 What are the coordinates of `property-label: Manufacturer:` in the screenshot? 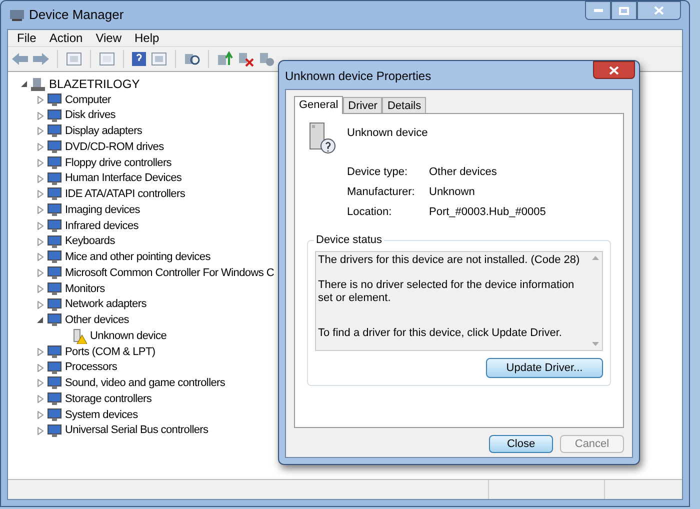 It's located at (381, 191).